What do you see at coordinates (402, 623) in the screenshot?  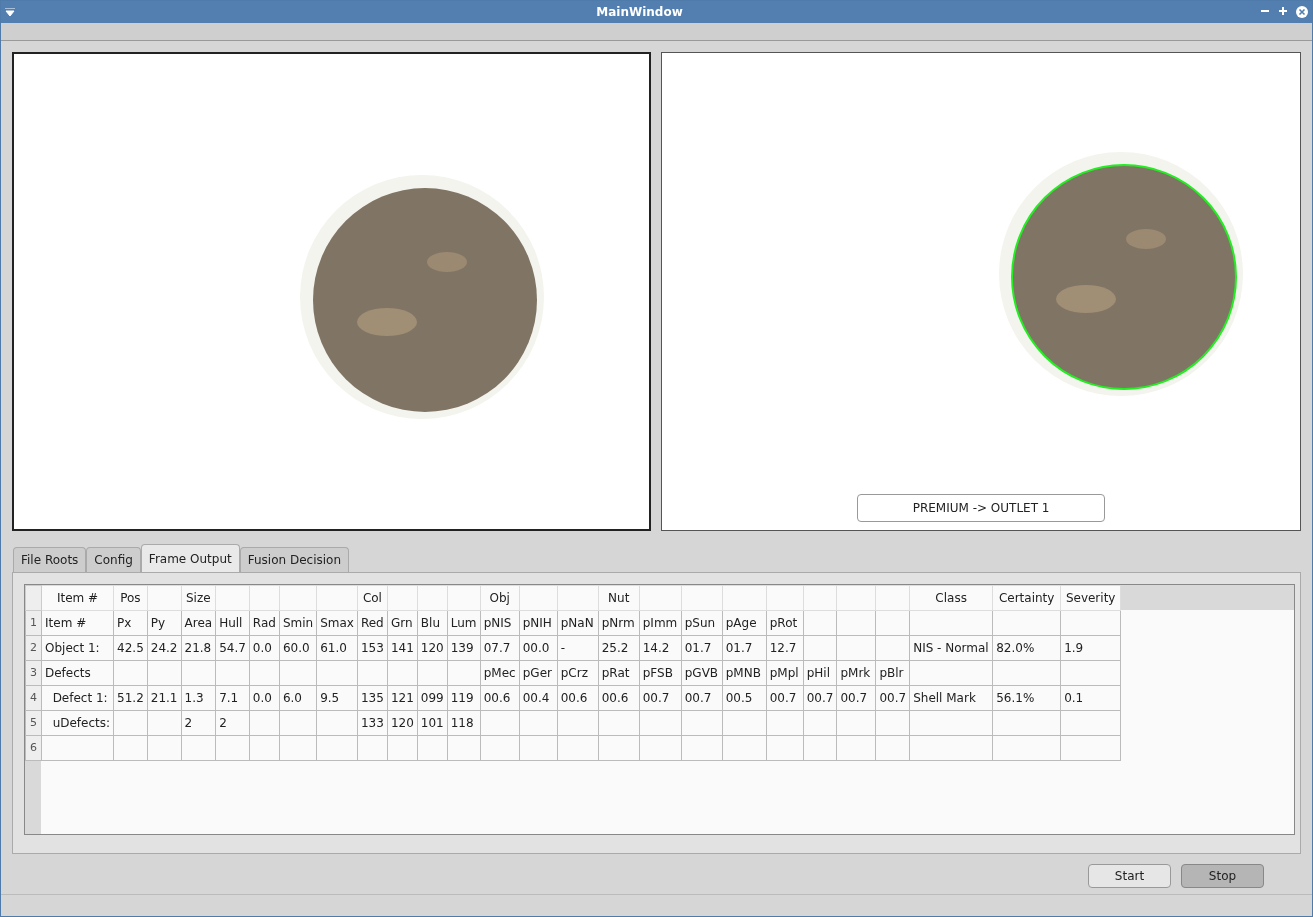 I see `table-cell: Grn` at bounding box center [402, 623].